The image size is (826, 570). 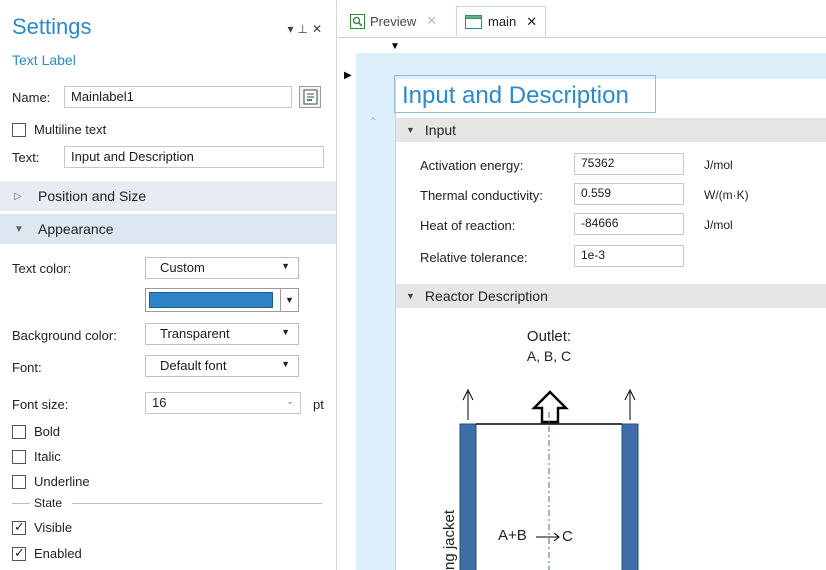 I want to click on tab-main-label: main, so click(x=502, y=21).